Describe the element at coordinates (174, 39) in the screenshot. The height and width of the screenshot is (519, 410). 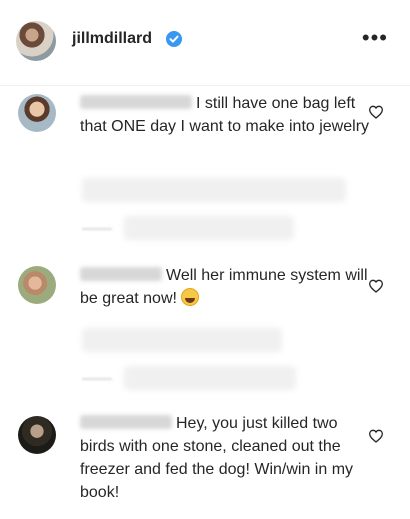
I see `verified-badge-icon` at that location.